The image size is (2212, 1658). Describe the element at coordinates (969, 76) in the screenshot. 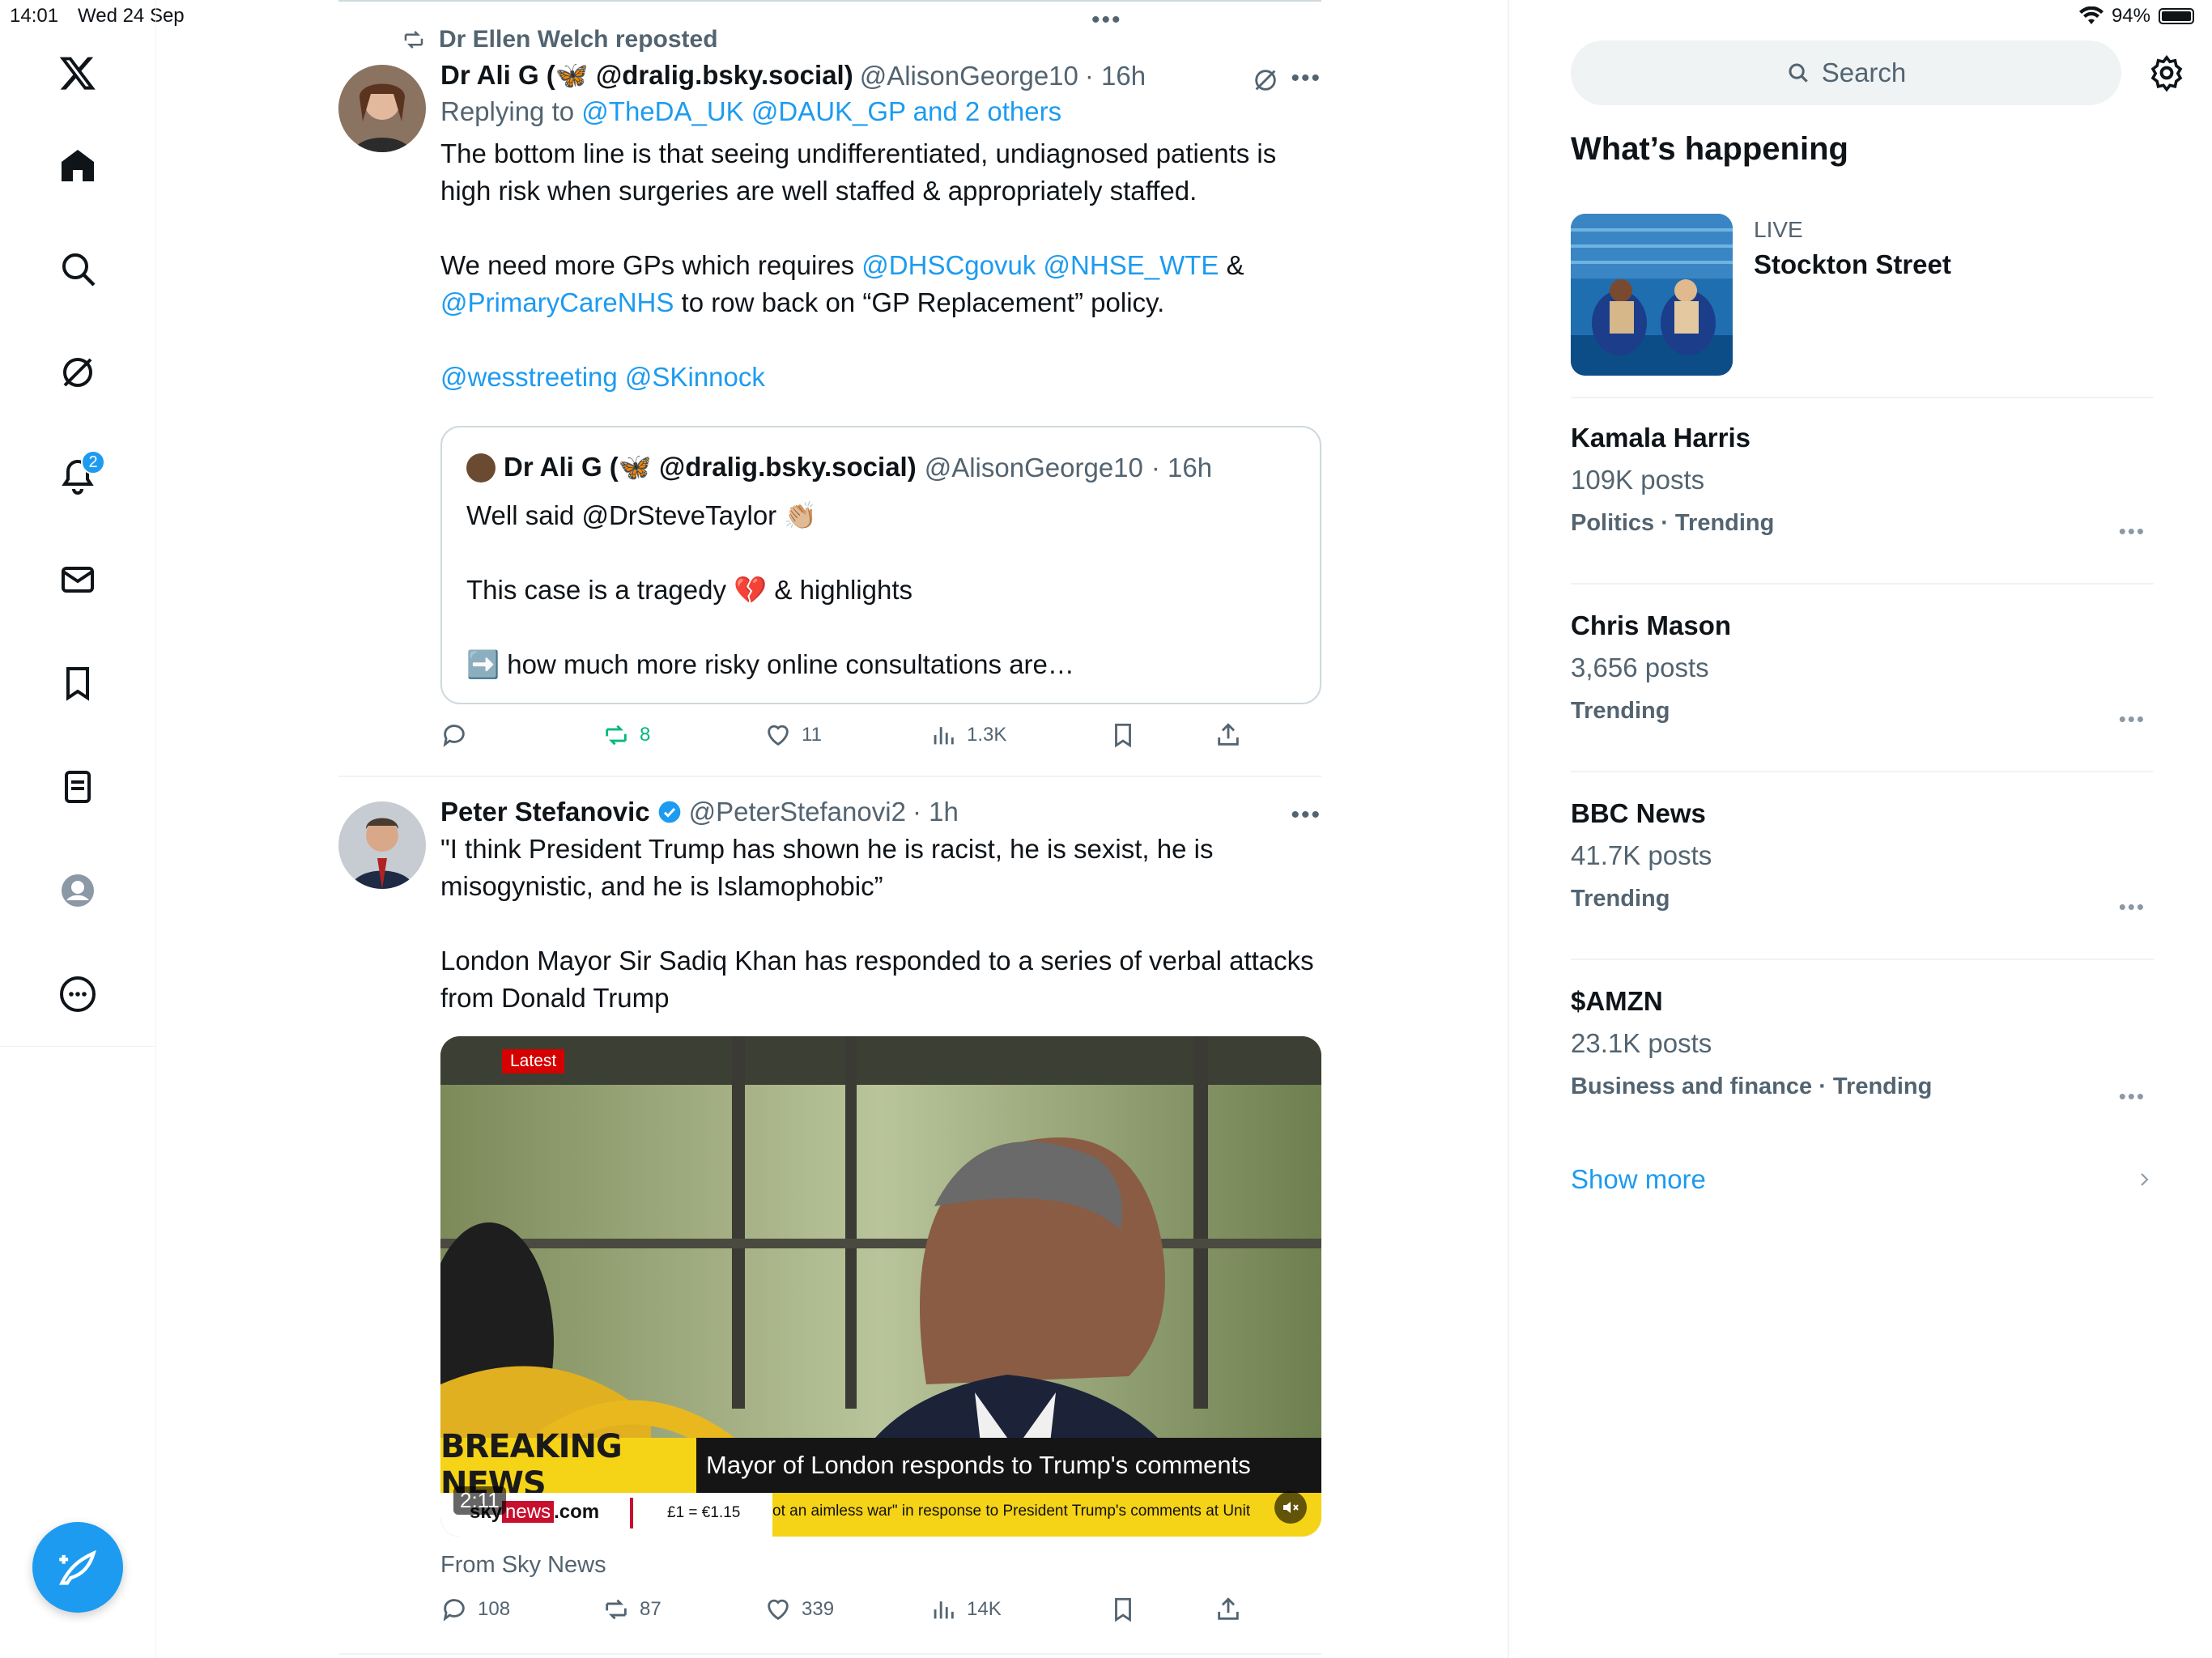

I see `author-handle: @AlisonGeorge10` at that location.